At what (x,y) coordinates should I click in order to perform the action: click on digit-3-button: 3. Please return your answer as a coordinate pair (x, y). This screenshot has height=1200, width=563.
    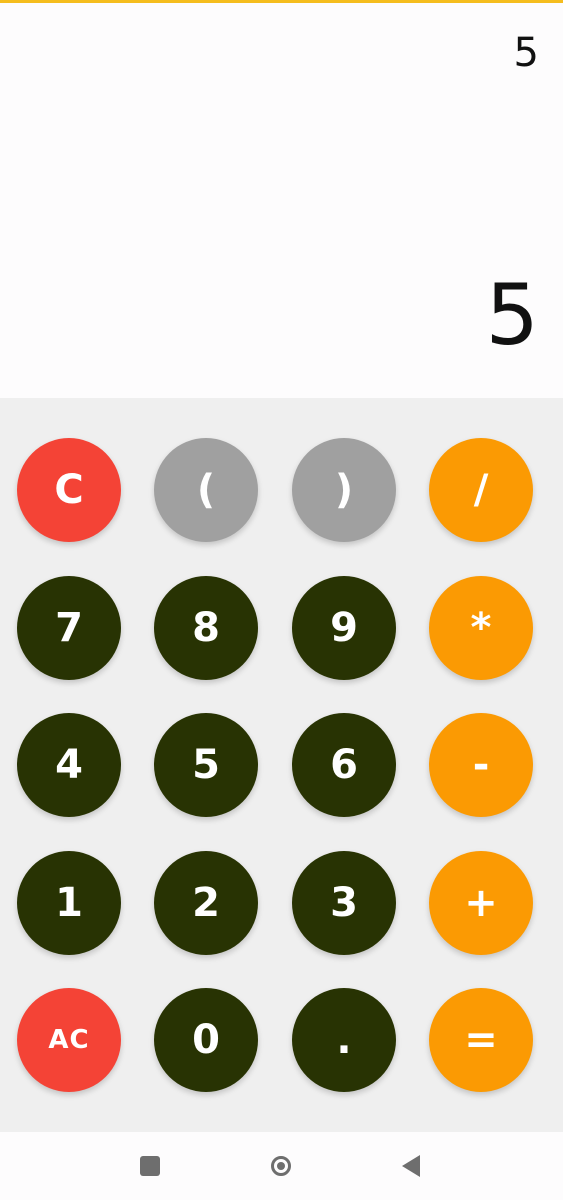
    Looking at the image, I should click on (344, 903).